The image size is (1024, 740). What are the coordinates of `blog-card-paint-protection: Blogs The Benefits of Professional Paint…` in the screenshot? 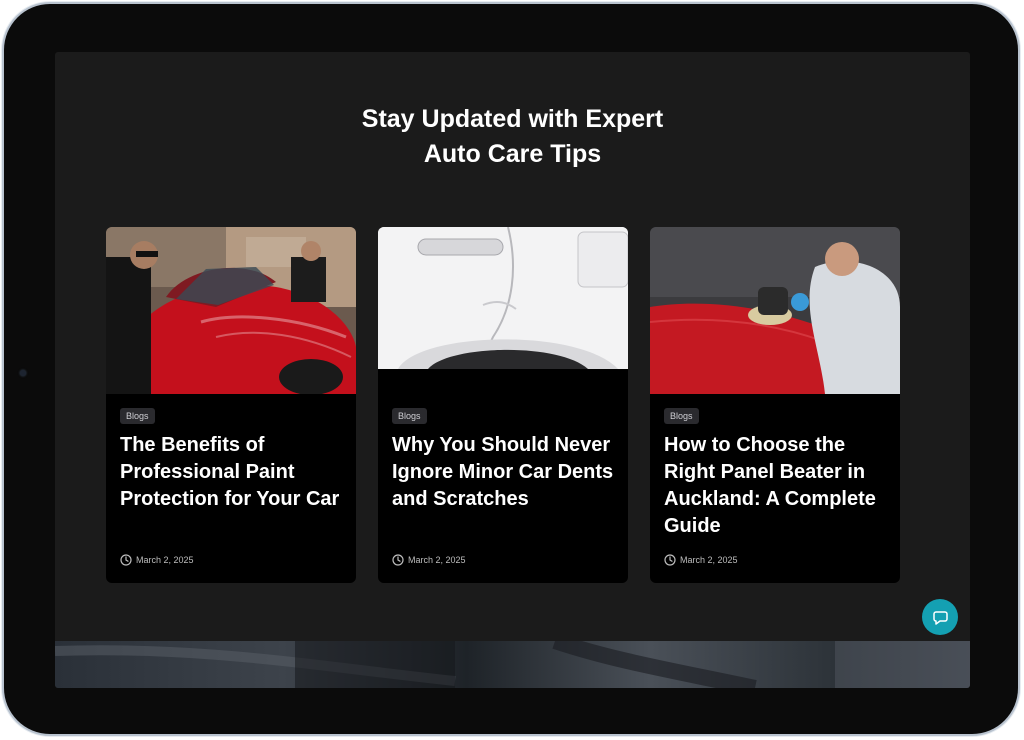 It's located at (231, 405).